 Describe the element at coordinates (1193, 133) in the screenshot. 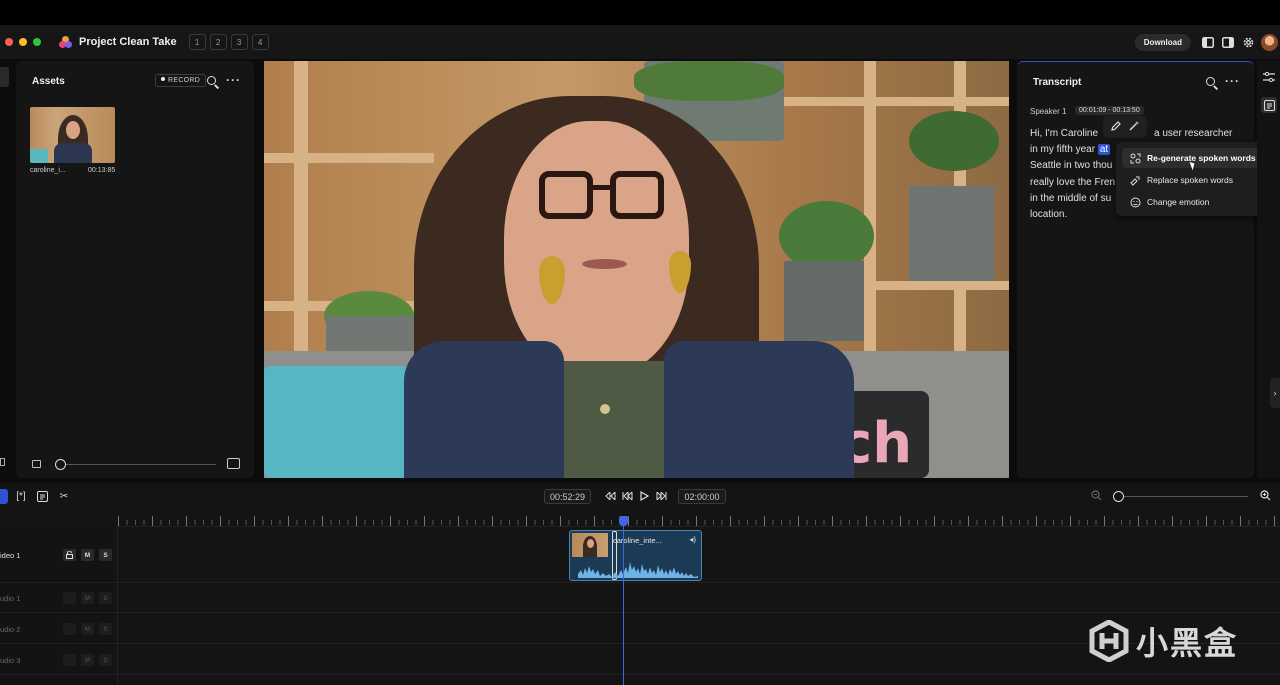

I see `transcript-line-continued: a user researcher` at that location.